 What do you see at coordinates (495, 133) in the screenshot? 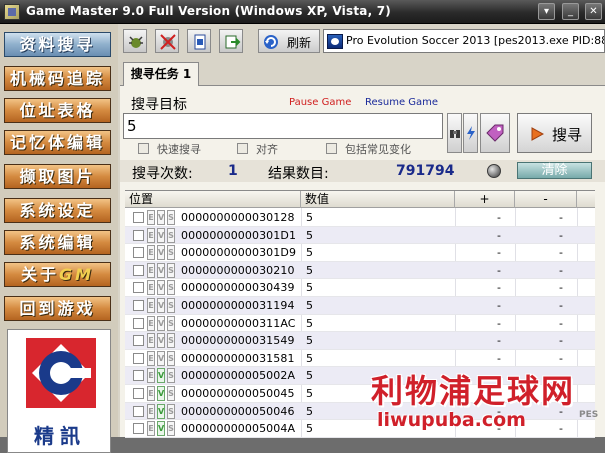
I see `tag-button` at bounding box center [495, 133].